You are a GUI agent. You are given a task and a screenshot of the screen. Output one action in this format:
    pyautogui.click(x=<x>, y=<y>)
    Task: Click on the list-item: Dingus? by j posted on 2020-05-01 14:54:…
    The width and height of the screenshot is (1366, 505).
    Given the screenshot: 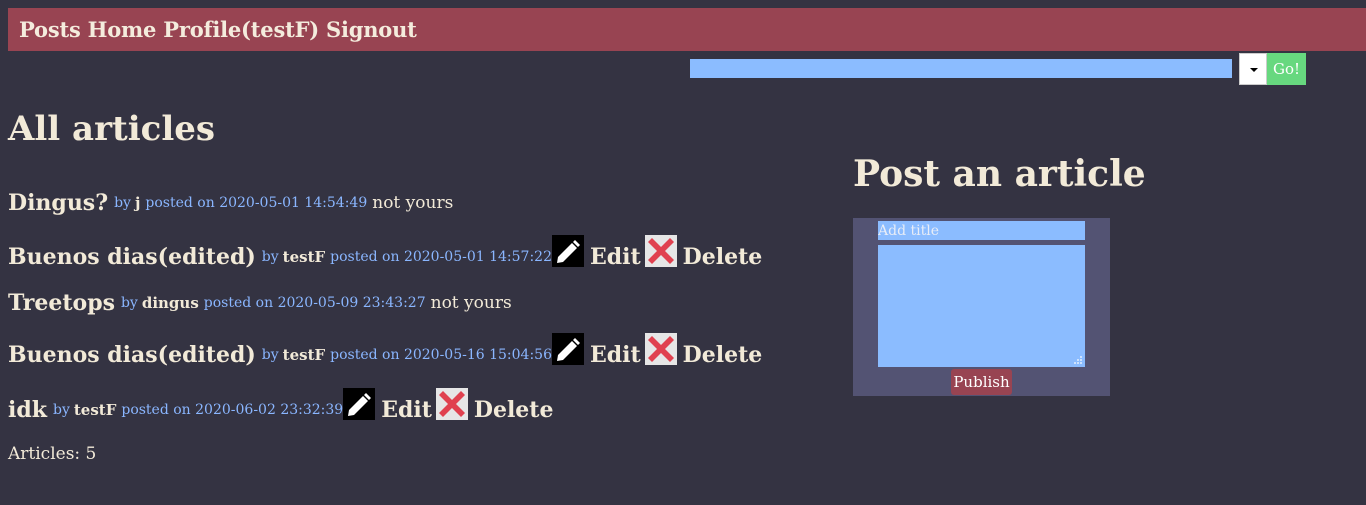 What is the action you would take?
    pyautogui.click(x=230, y=203)
    